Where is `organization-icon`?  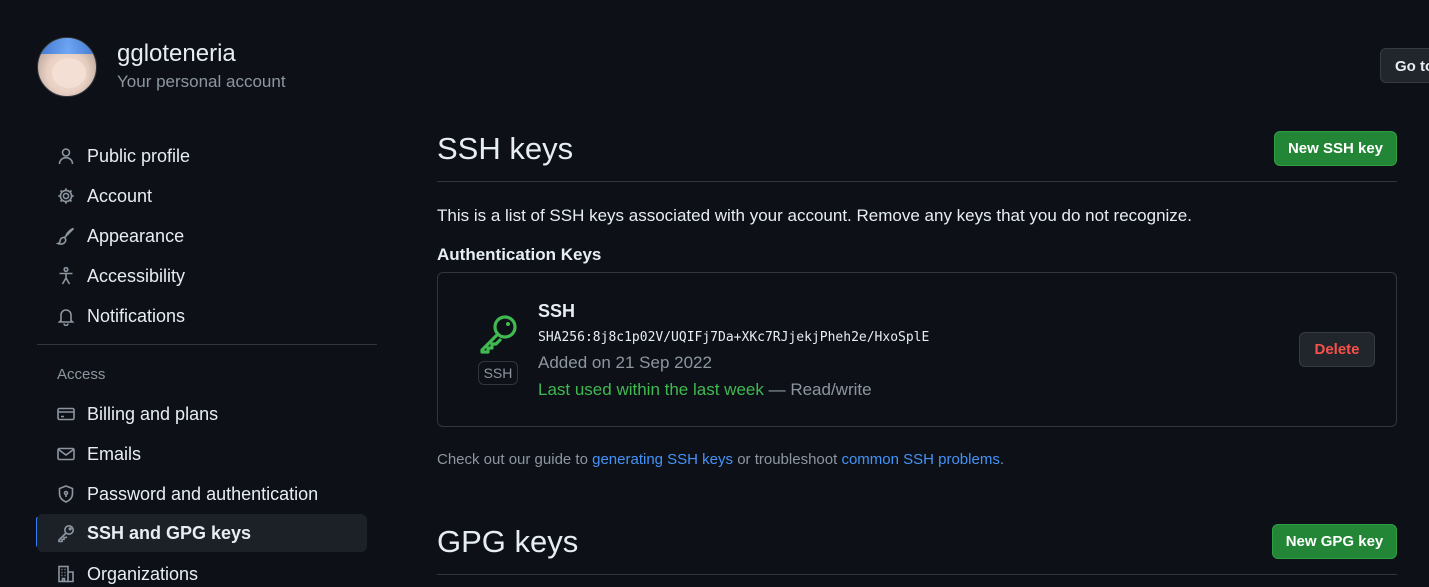
organization-icon is located at coordinates (66, 574).